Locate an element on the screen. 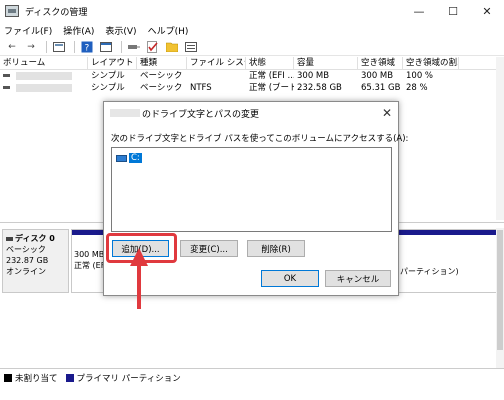 This screenshot has width=504, height=400. disk-name: ディスク 0 is located at coordinates (35, 238).